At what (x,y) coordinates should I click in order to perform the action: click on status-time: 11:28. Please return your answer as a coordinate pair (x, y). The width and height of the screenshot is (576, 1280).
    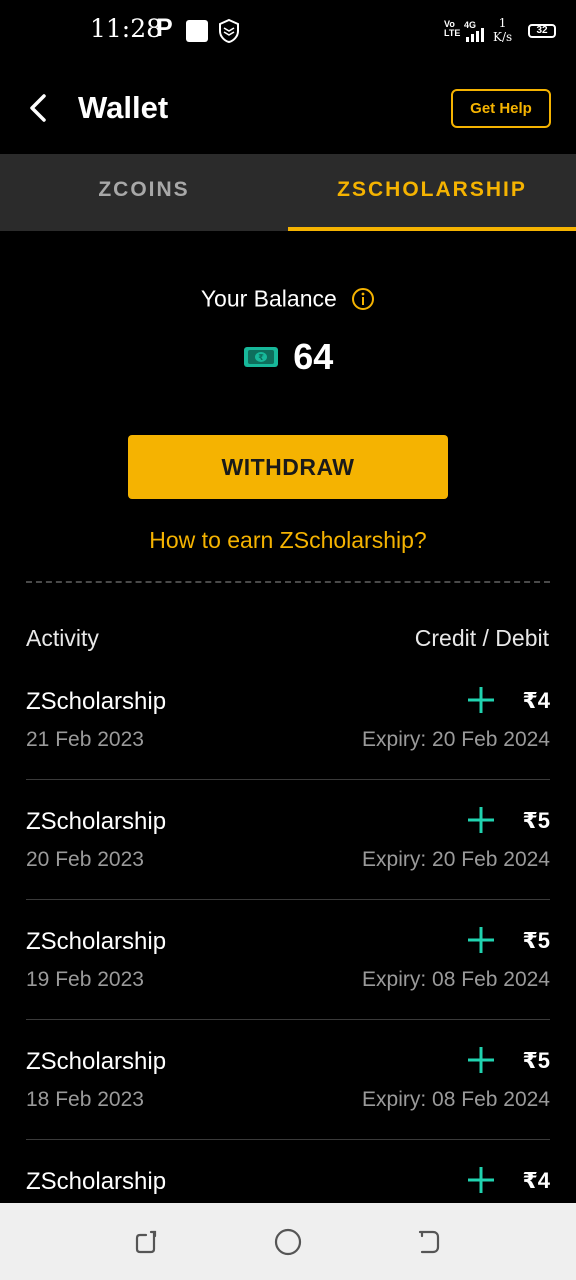
    Looking at the image, I should click on (126, 28).